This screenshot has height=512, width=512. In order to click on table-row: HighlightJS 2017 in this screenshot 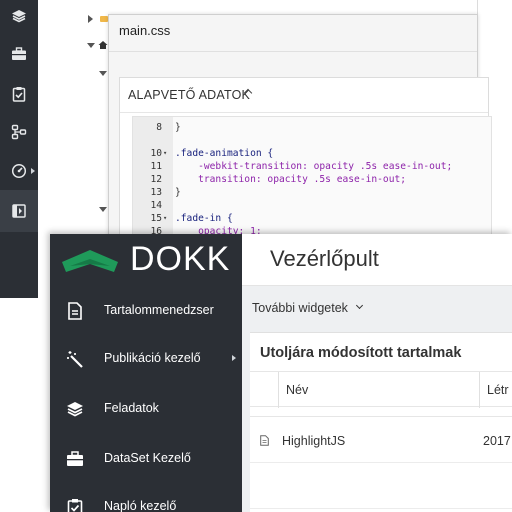, I will do `click(381, 440)`.